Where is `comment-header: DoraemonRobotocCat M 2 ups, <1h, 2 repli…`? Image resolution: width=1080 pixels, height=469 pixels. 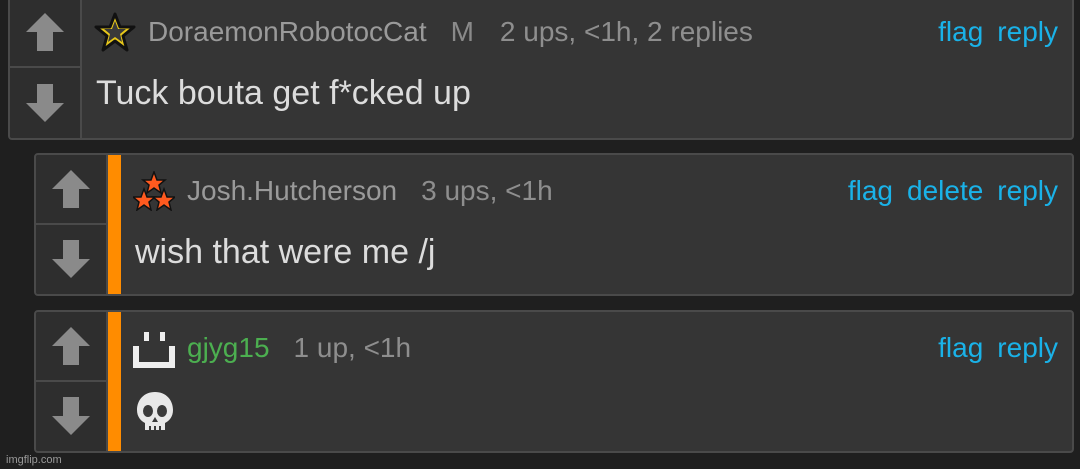 comment-header: DoraemonRobotocCat M 2 ups, <1h, 2 repli… is located at coordinates (576, 32).